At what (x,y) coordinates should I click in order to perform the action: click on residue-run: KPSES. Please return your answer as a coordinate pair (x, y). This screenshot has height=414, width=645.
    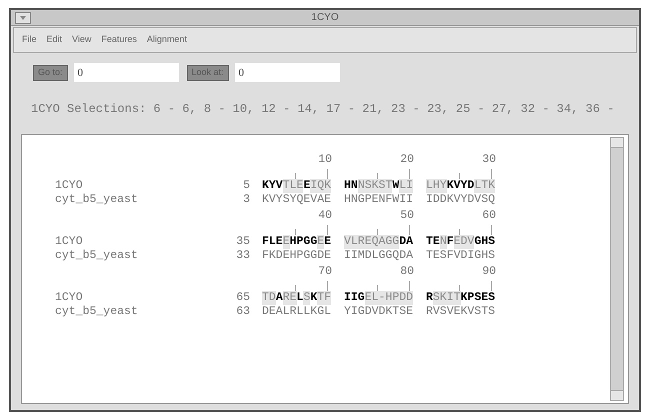
    Looking at the image, I should click on (478, 298).